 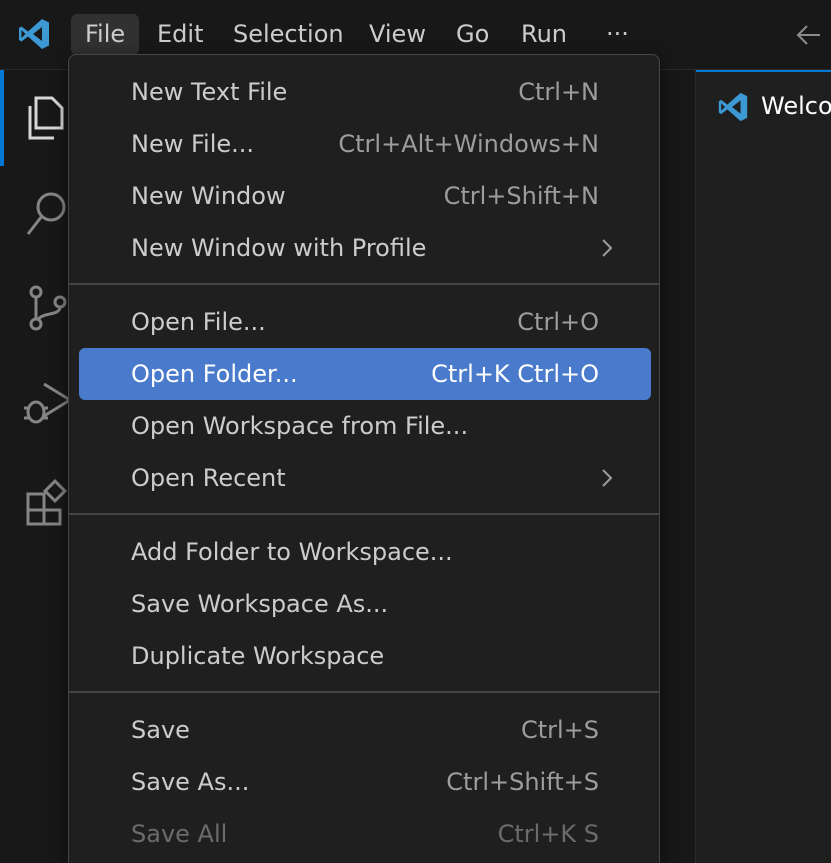 I want to click on tab-label: Welco, so click(x=796, y=106).